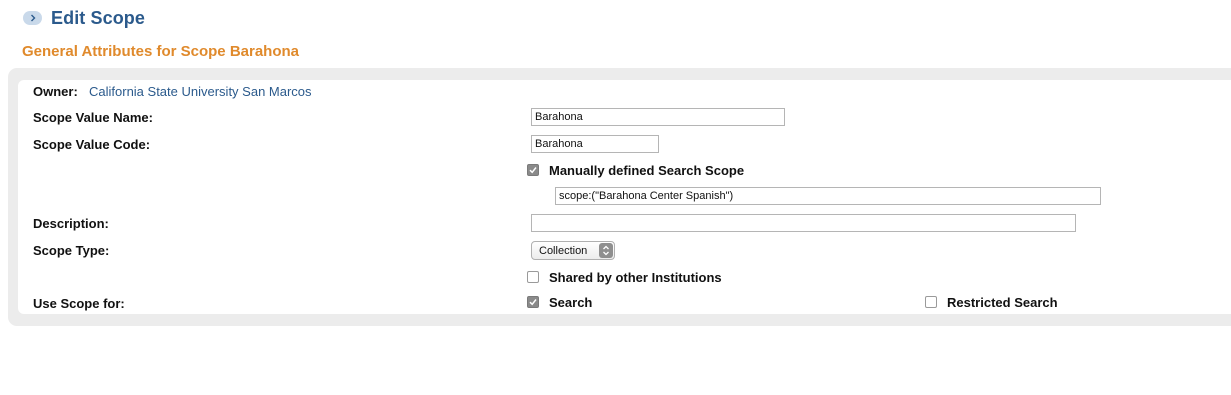  Describe the element at coordinates (647, 170) in the screenshot. I see `manual-scope-label: Manually defined Search Scope` at that location.